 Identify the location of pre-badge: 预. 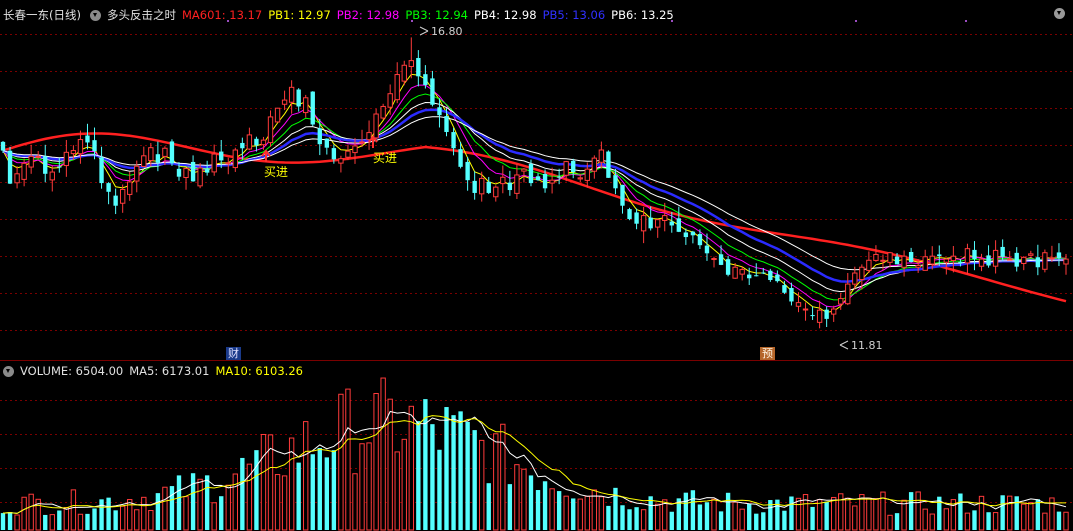
(767, 353).